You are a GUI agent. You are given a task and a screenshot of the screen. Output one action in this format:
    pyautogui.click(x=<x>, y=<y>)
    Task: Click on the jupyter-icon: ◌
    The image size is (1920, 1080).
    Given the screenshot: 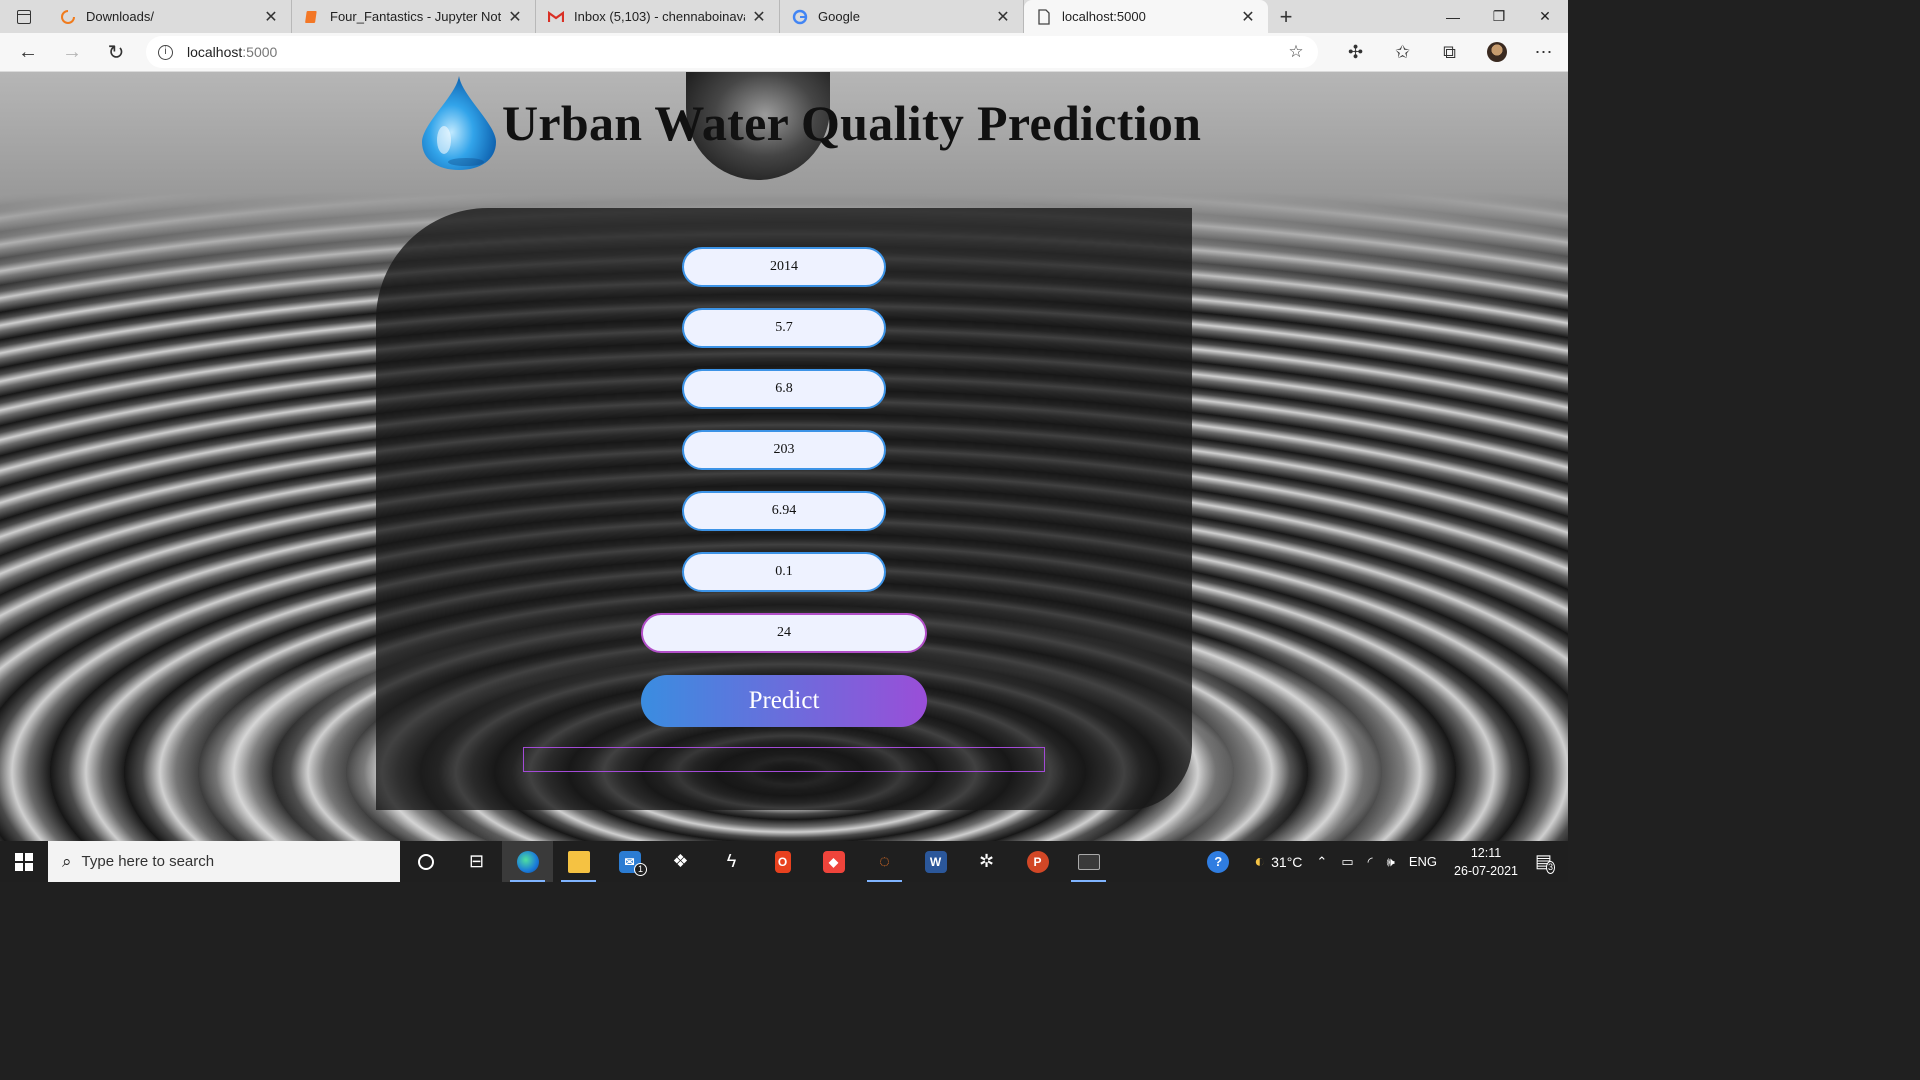 What is the action you would take?
    pyautogui.click(x=884, y=861)
    